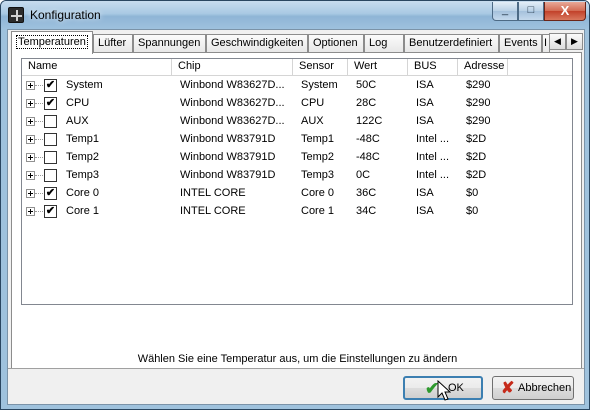 This screenshot has height=410, width=590. I want to click on cell-wert: 50C, so click(366, 85).